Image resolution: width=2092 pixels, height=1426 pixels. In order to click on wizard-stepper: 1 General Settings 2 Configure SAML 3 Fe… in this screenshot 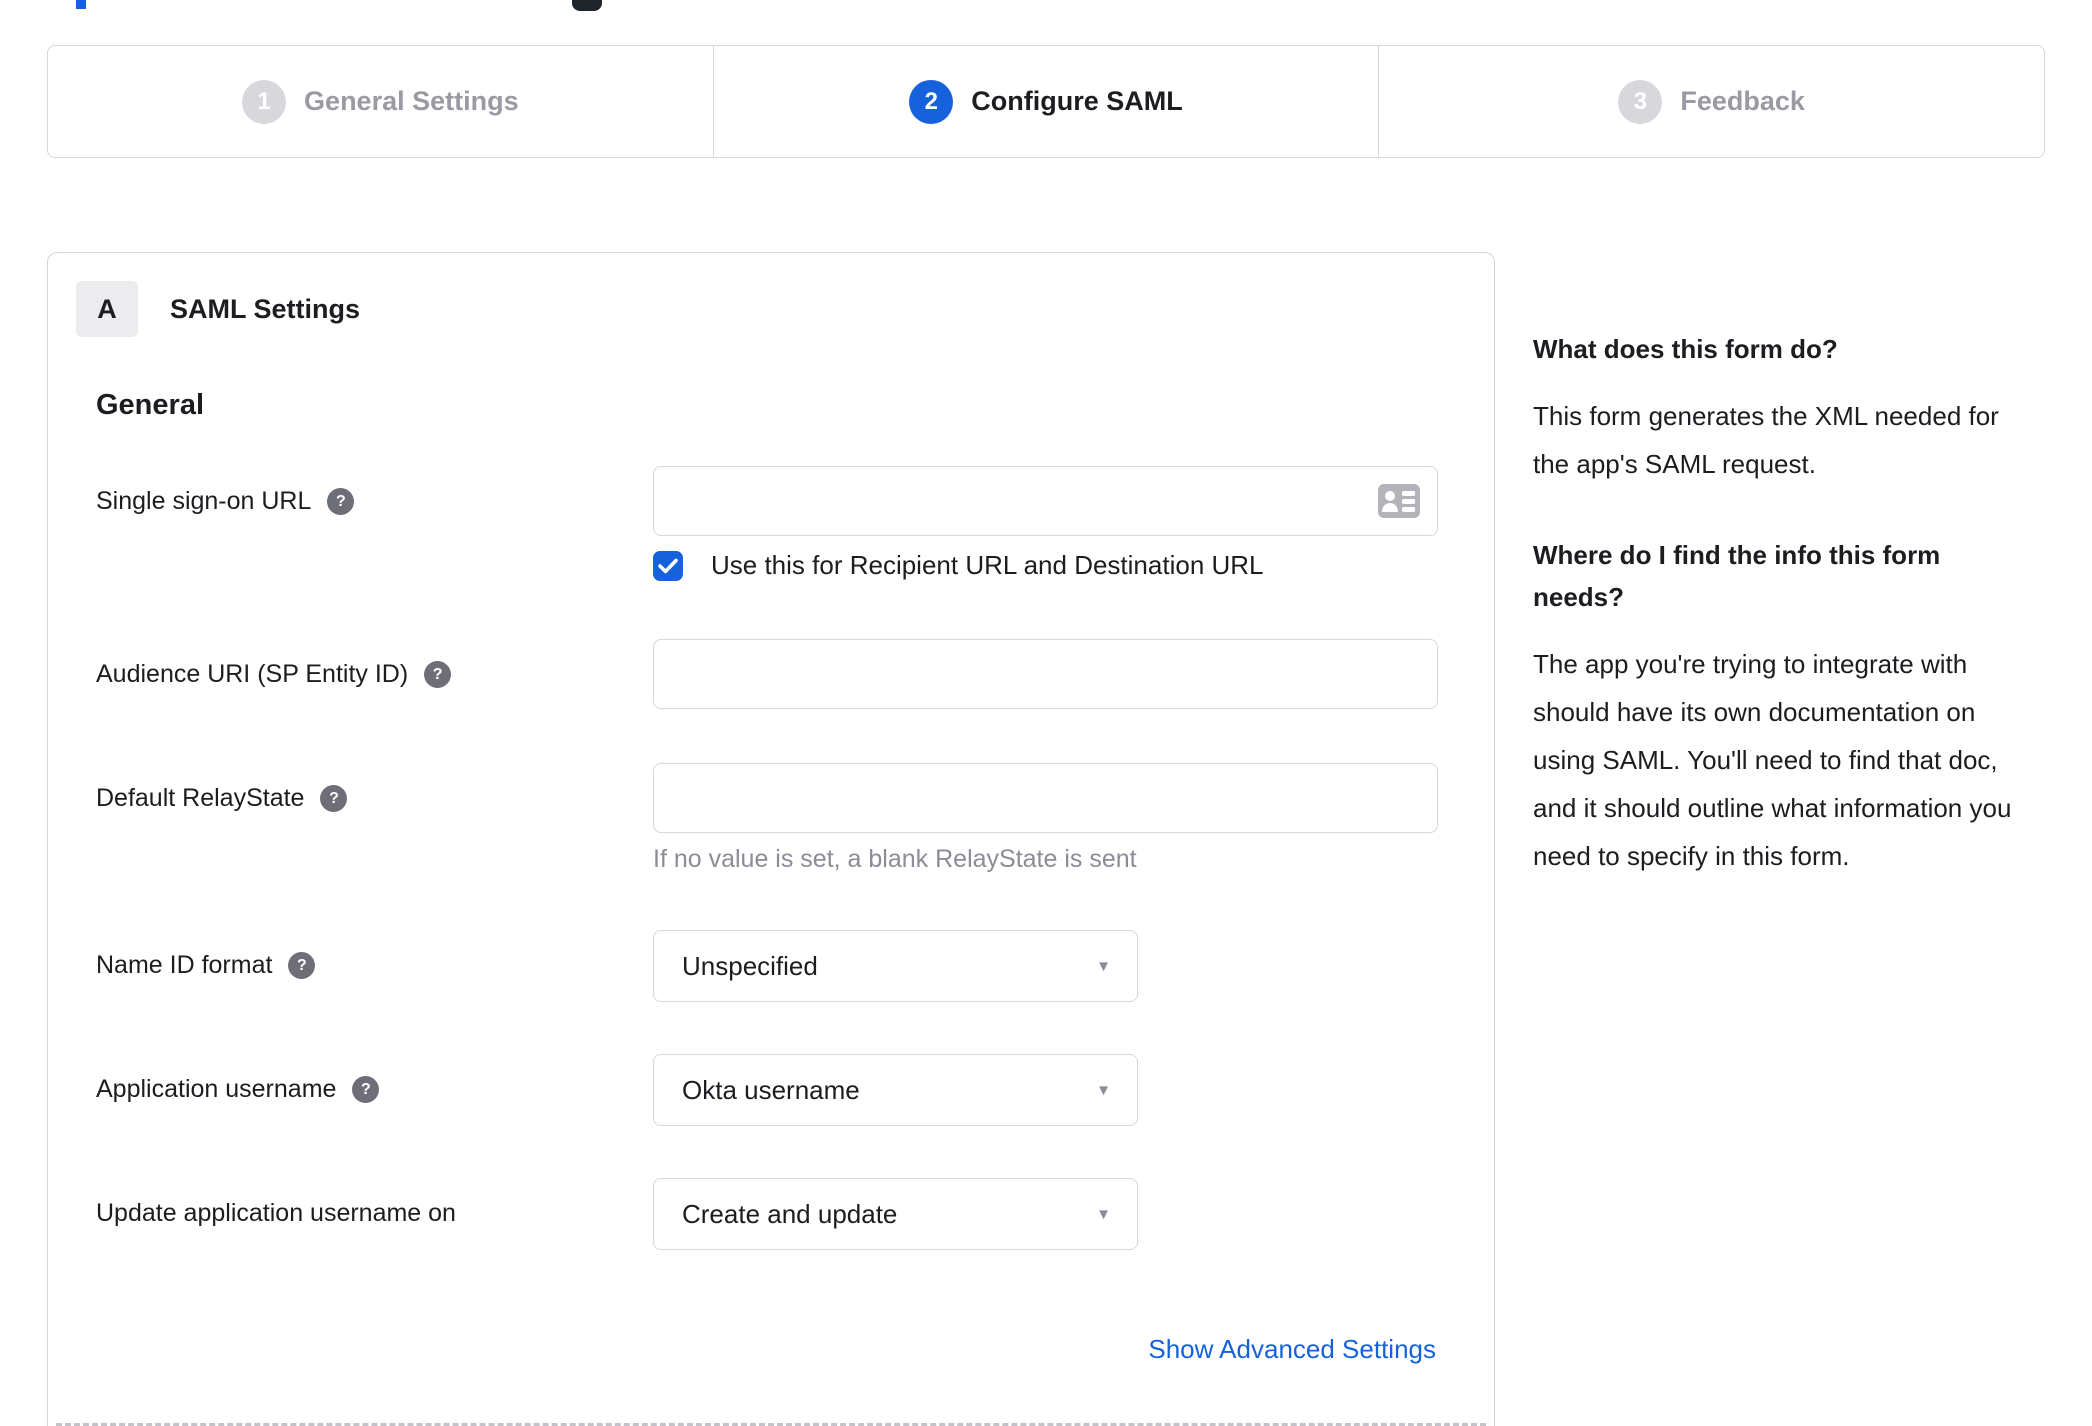, I will do `click(1046, 101)`.